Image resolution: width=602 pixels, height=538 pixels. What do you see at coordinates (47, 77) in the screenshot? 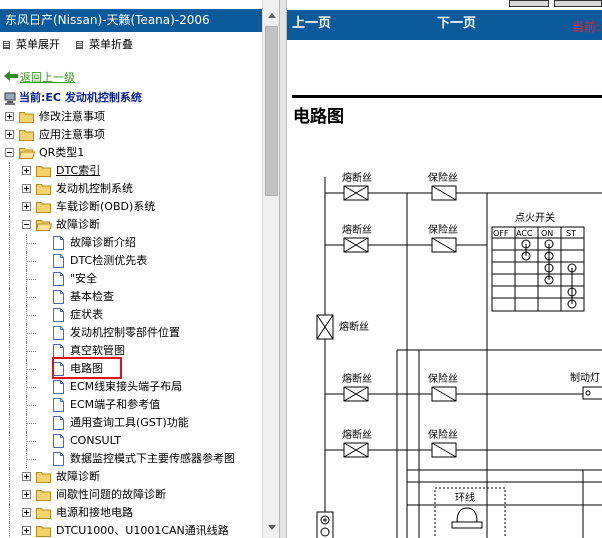
I see `back-link-label: 返回上一级` at bounding box center [47, 77].